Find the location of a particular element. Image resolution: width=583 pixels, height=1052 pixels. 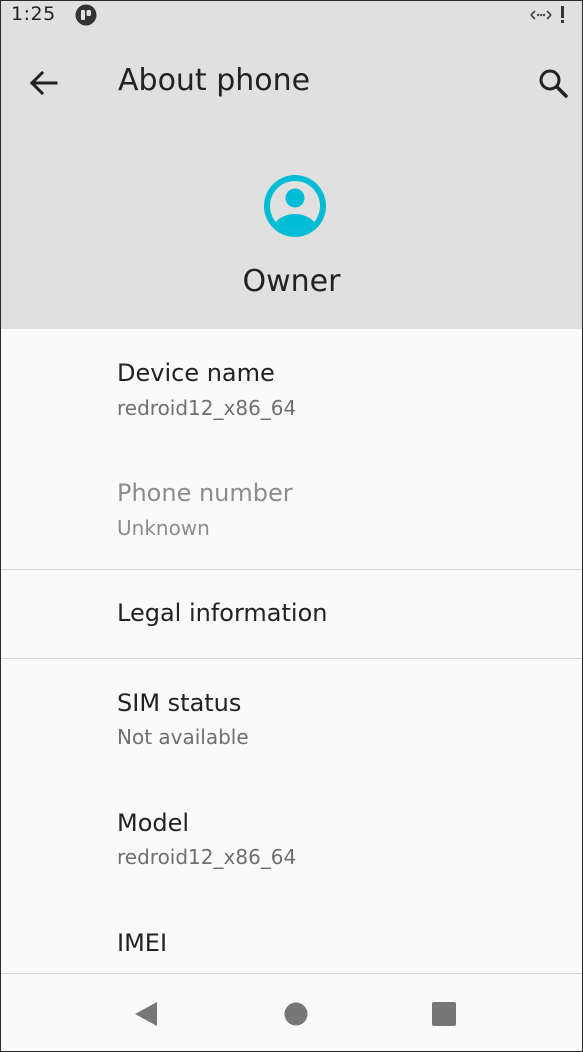

avatar is located at coordinates (295, 206).